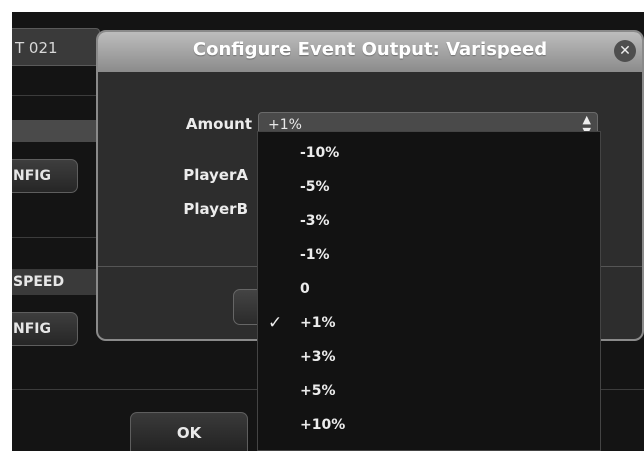 The height and width of the screenshot is (451, 644). I want to click on menu-item: 0, so click(429, 289).